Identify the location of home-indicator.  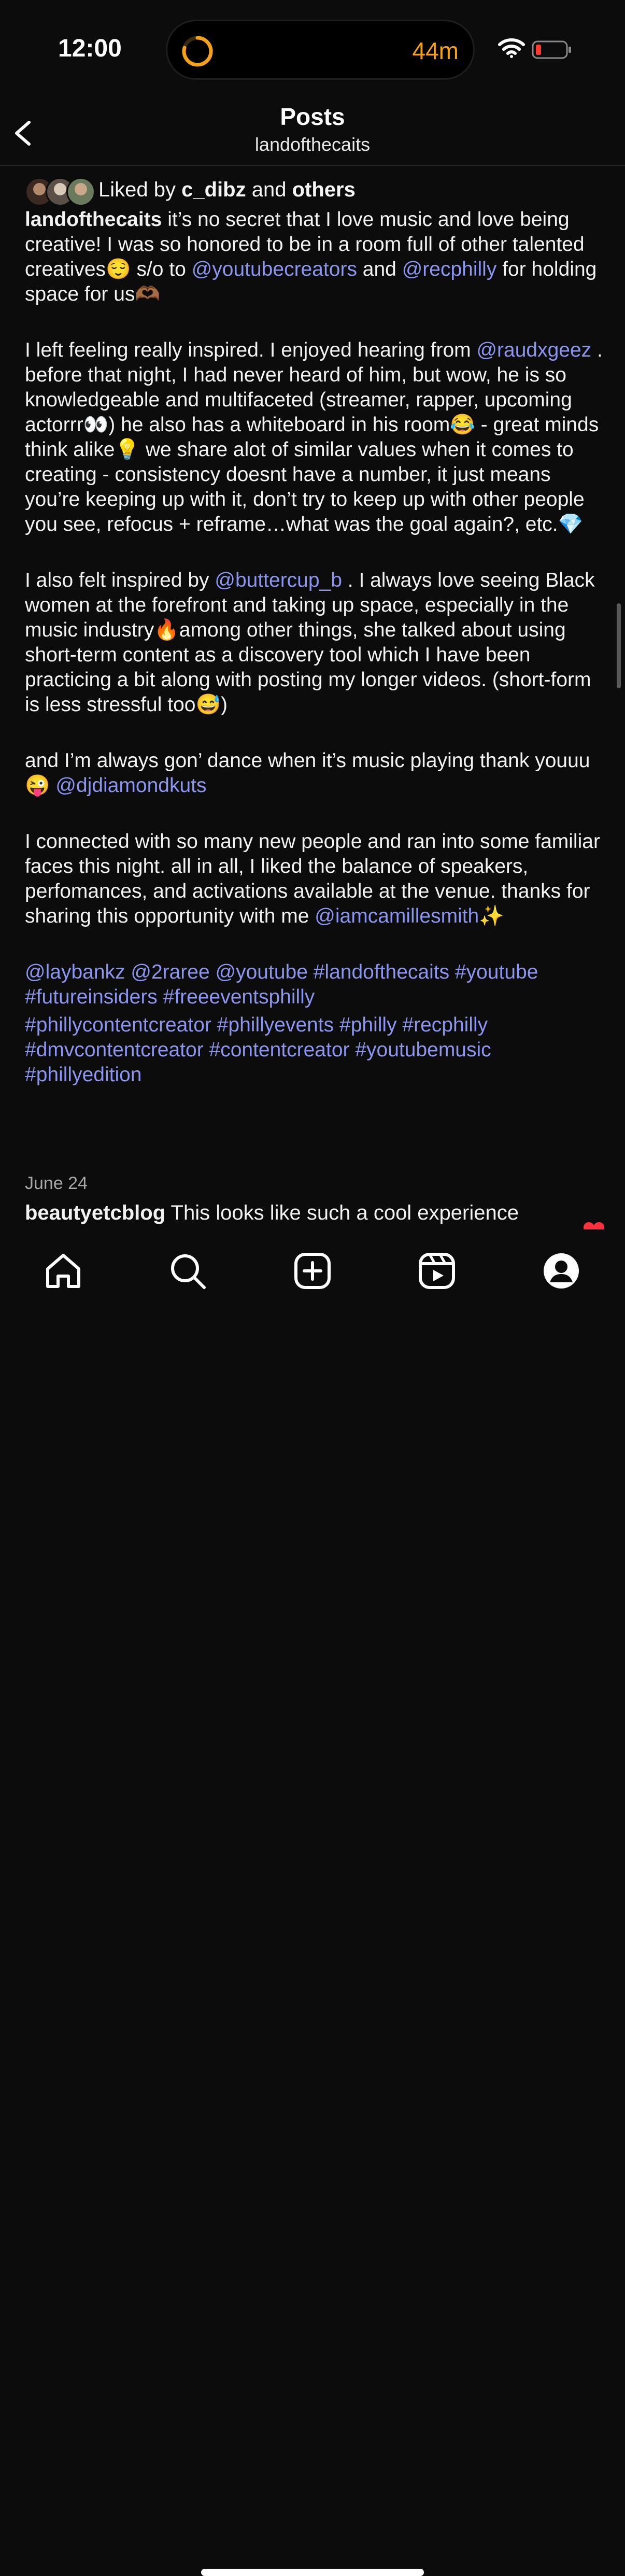
(312, 2572).